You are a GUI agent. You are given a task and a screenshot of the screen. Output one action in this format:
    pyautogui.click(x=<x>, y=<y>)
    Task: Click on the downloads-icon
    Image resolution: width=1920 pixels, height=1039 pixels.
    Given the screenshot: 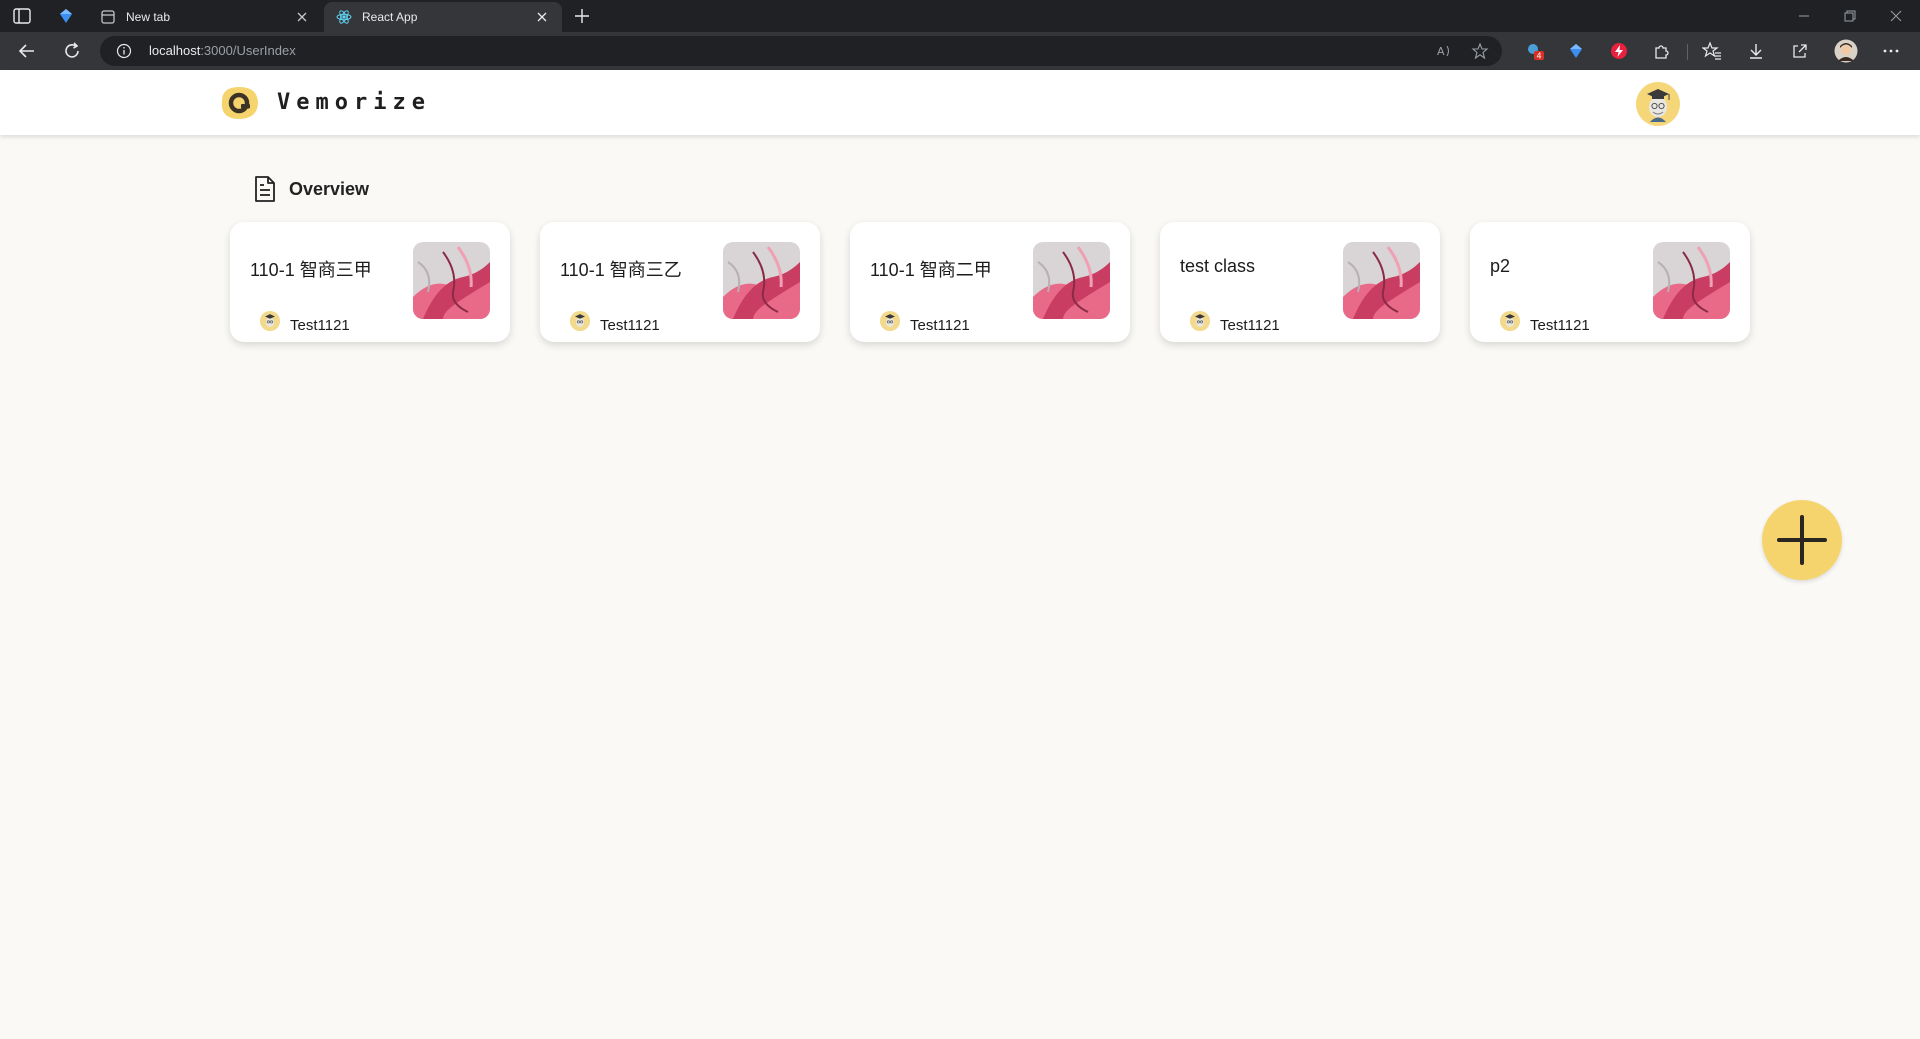 What is the action you would take?
    pyautogui.click(x=1756, y=51)
    